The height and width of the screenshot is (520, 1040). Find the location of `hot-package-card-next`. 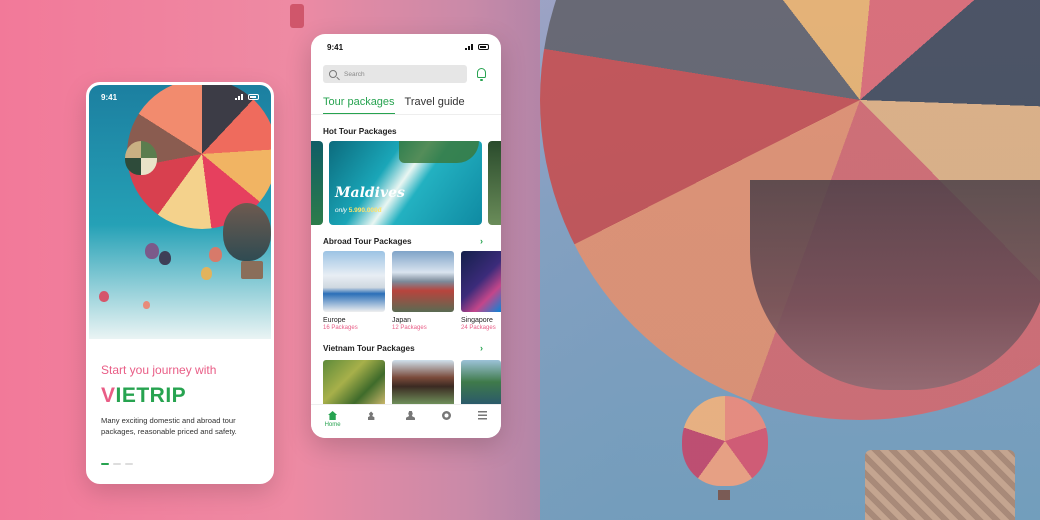

hot-package-card-next is located at coordinates (494, 183).